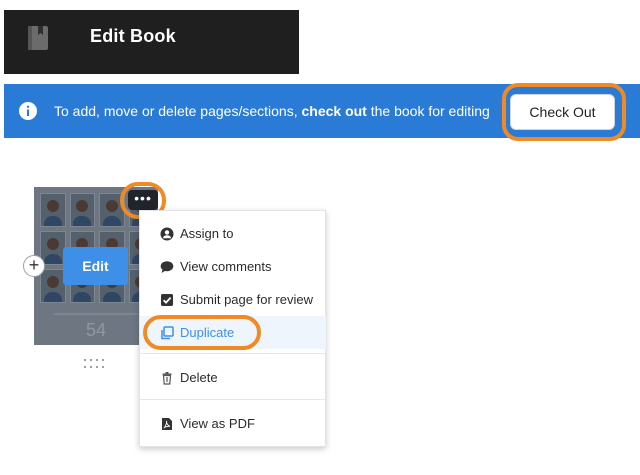  I want to click on info-icon, so click(28, 111).